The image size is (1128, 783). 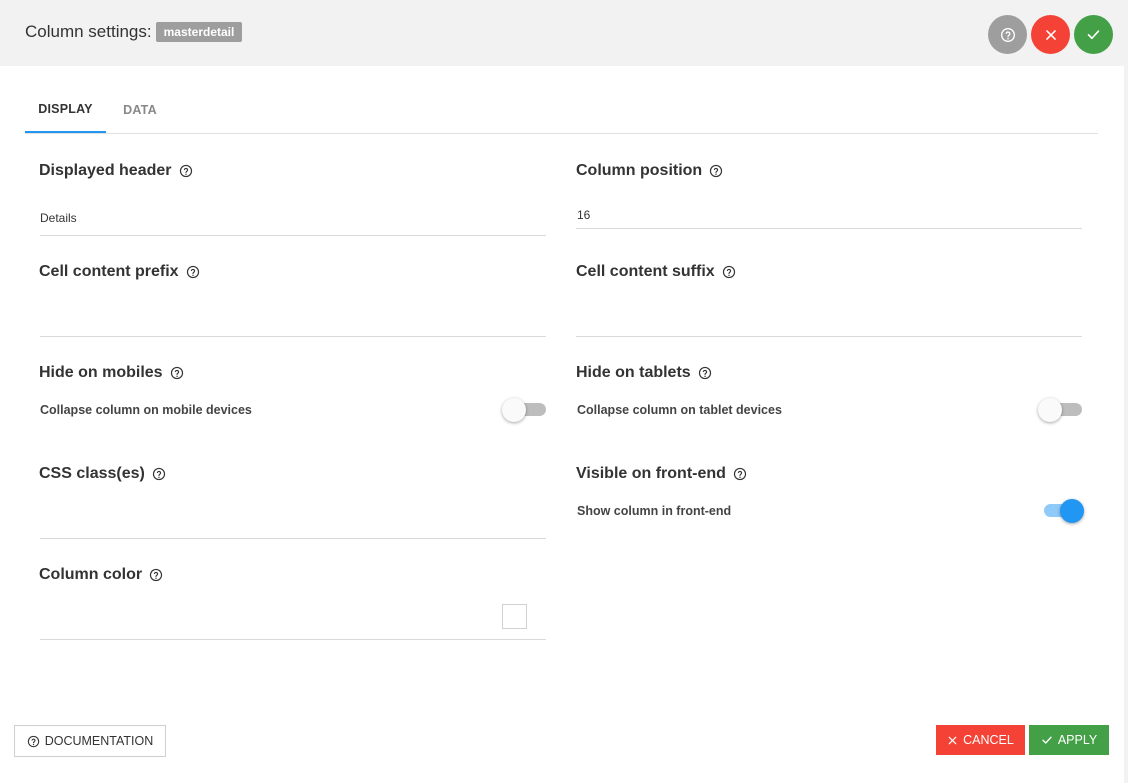 What do you see at coordinates (140, 109) in the screenshot?
I see `tab-data: DATA` at bounding box center [140, 109].